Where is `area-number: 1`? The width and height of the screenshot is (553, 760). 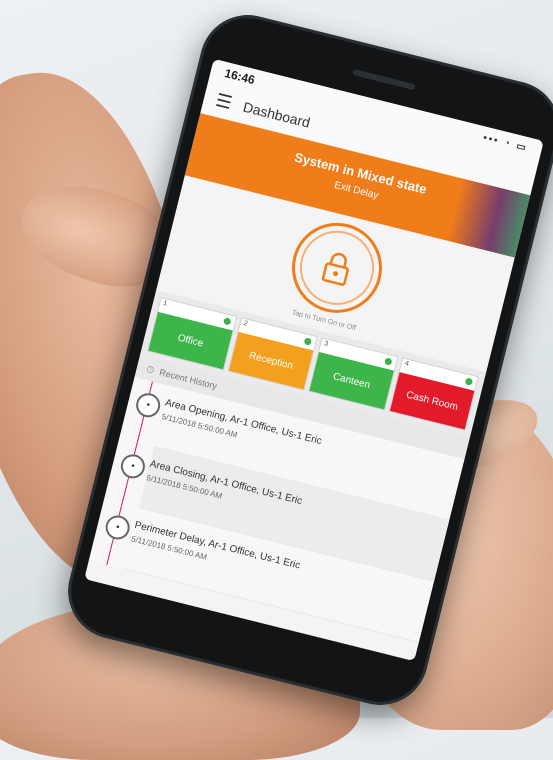 area-number: 1 is located at coordinates (165, 303).